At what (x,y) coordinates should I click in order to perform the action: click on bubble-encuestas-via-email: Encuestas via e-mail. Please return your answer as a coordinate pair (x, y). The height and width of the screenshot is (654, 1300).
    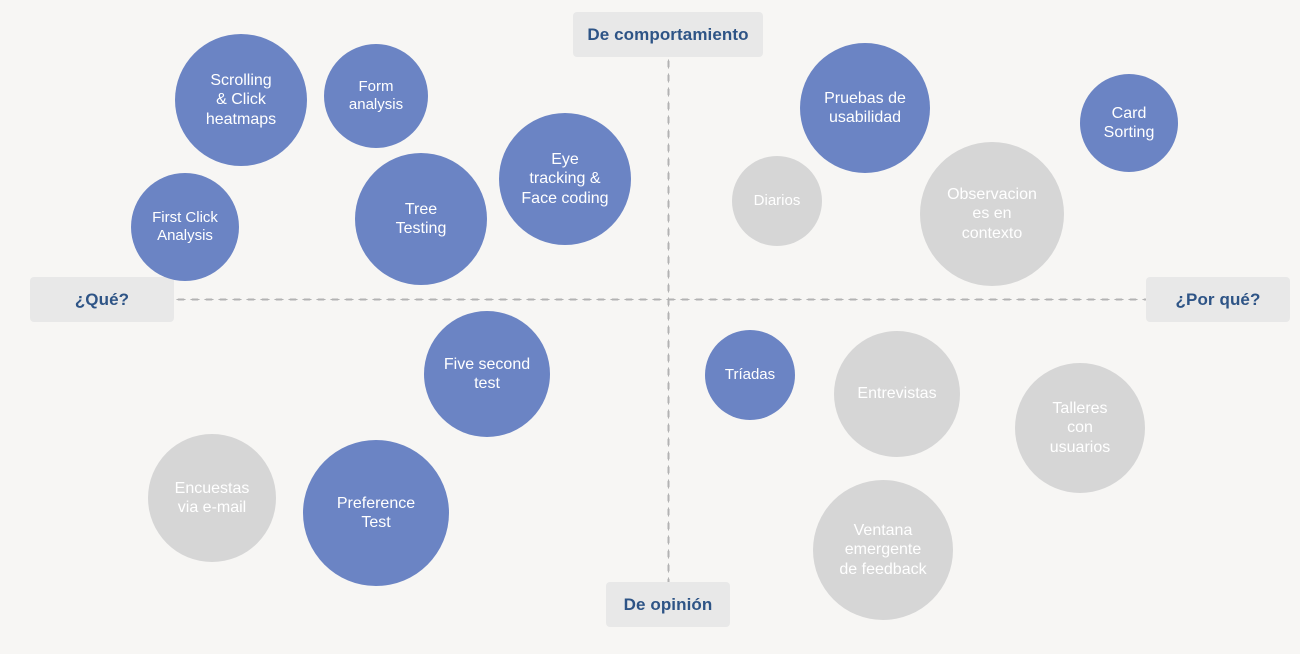
    Looking at the image, I should click on (212, 498).